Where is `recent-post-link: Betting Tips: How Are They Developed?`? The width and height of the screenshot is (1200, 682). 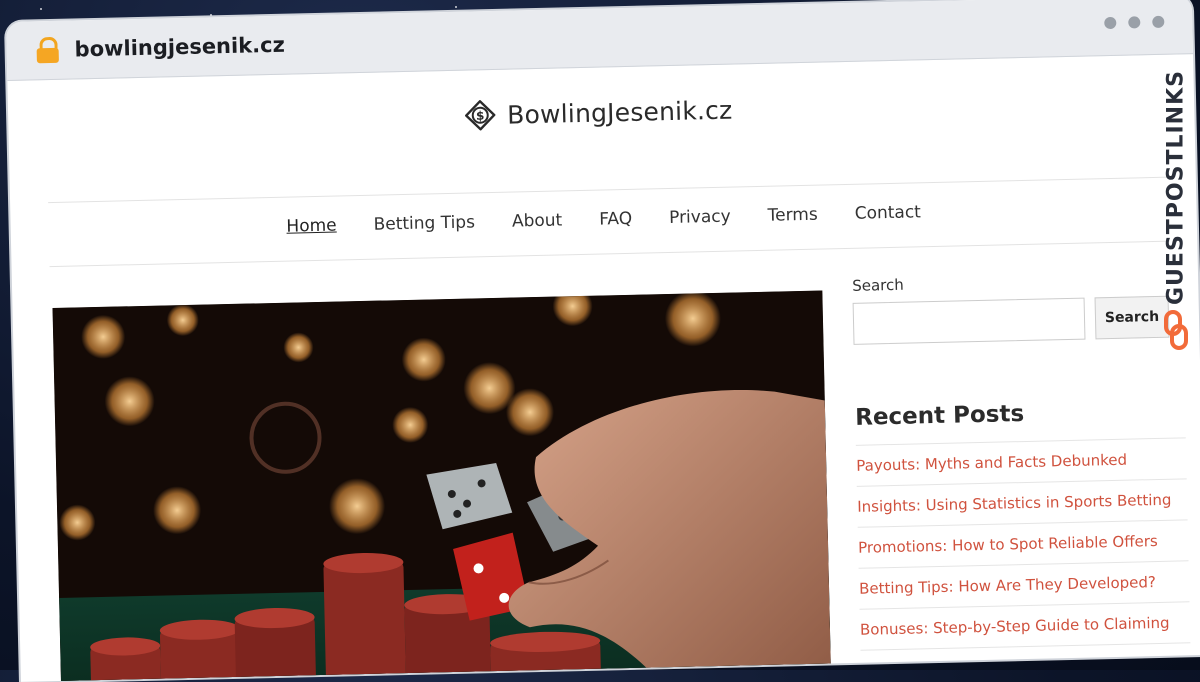 recent-post-link: Betting Tips: How Are They Developed? is located at coordinates (1007, 585).